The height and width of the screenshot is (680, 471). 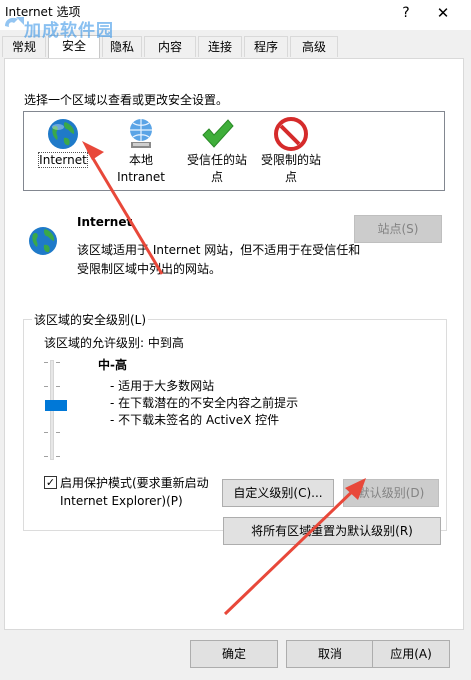 What do you see at coordinates (50, 482) in the screenshot?
I see `protected-mode-checkbox: ✓` at bounding box center [50, 482].